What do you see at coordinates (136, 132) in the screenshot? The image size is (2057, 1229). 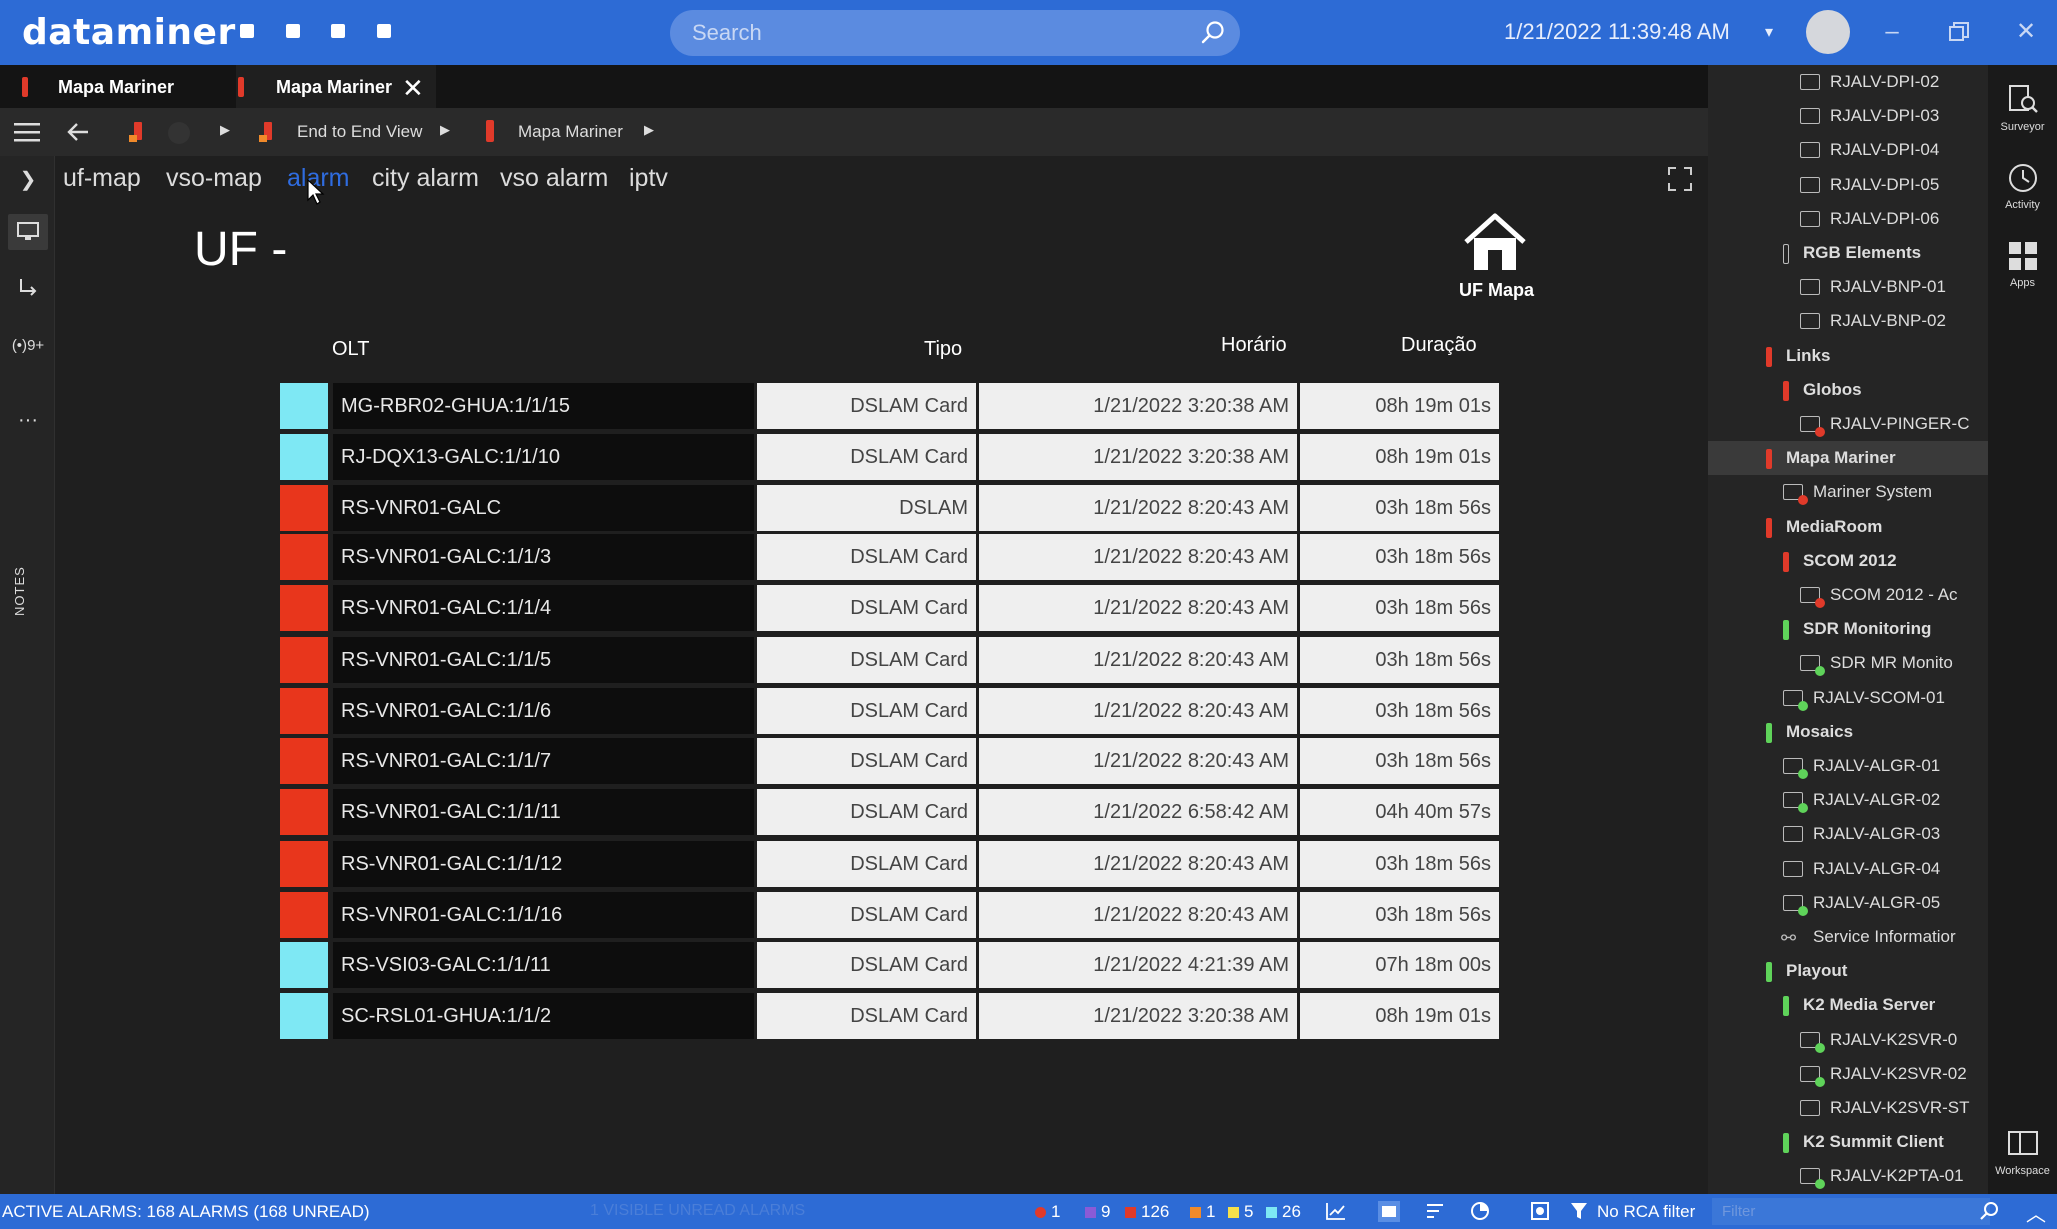 I see `alarm-view-icon` at bounding box center [136, 132].